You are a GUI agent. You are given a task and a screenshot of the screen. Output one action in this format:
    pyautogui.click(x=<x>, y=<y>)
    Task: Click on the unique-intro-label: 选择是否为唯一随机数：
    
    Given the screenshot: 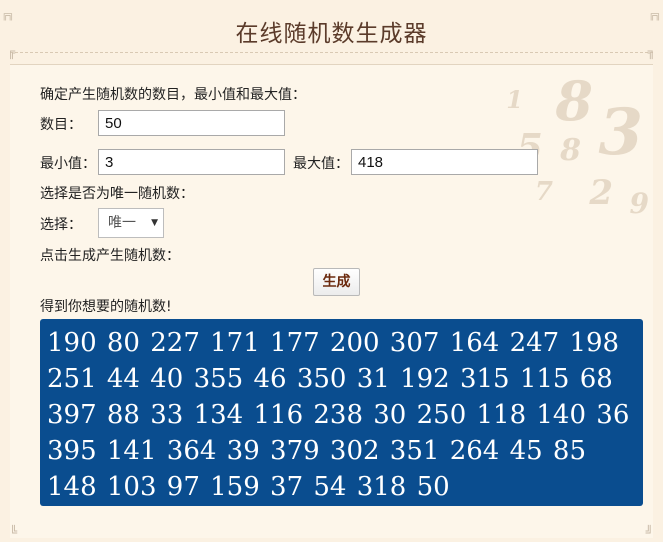 What is the action you would take?
    pyautogui.click(x=117, y=194)
    